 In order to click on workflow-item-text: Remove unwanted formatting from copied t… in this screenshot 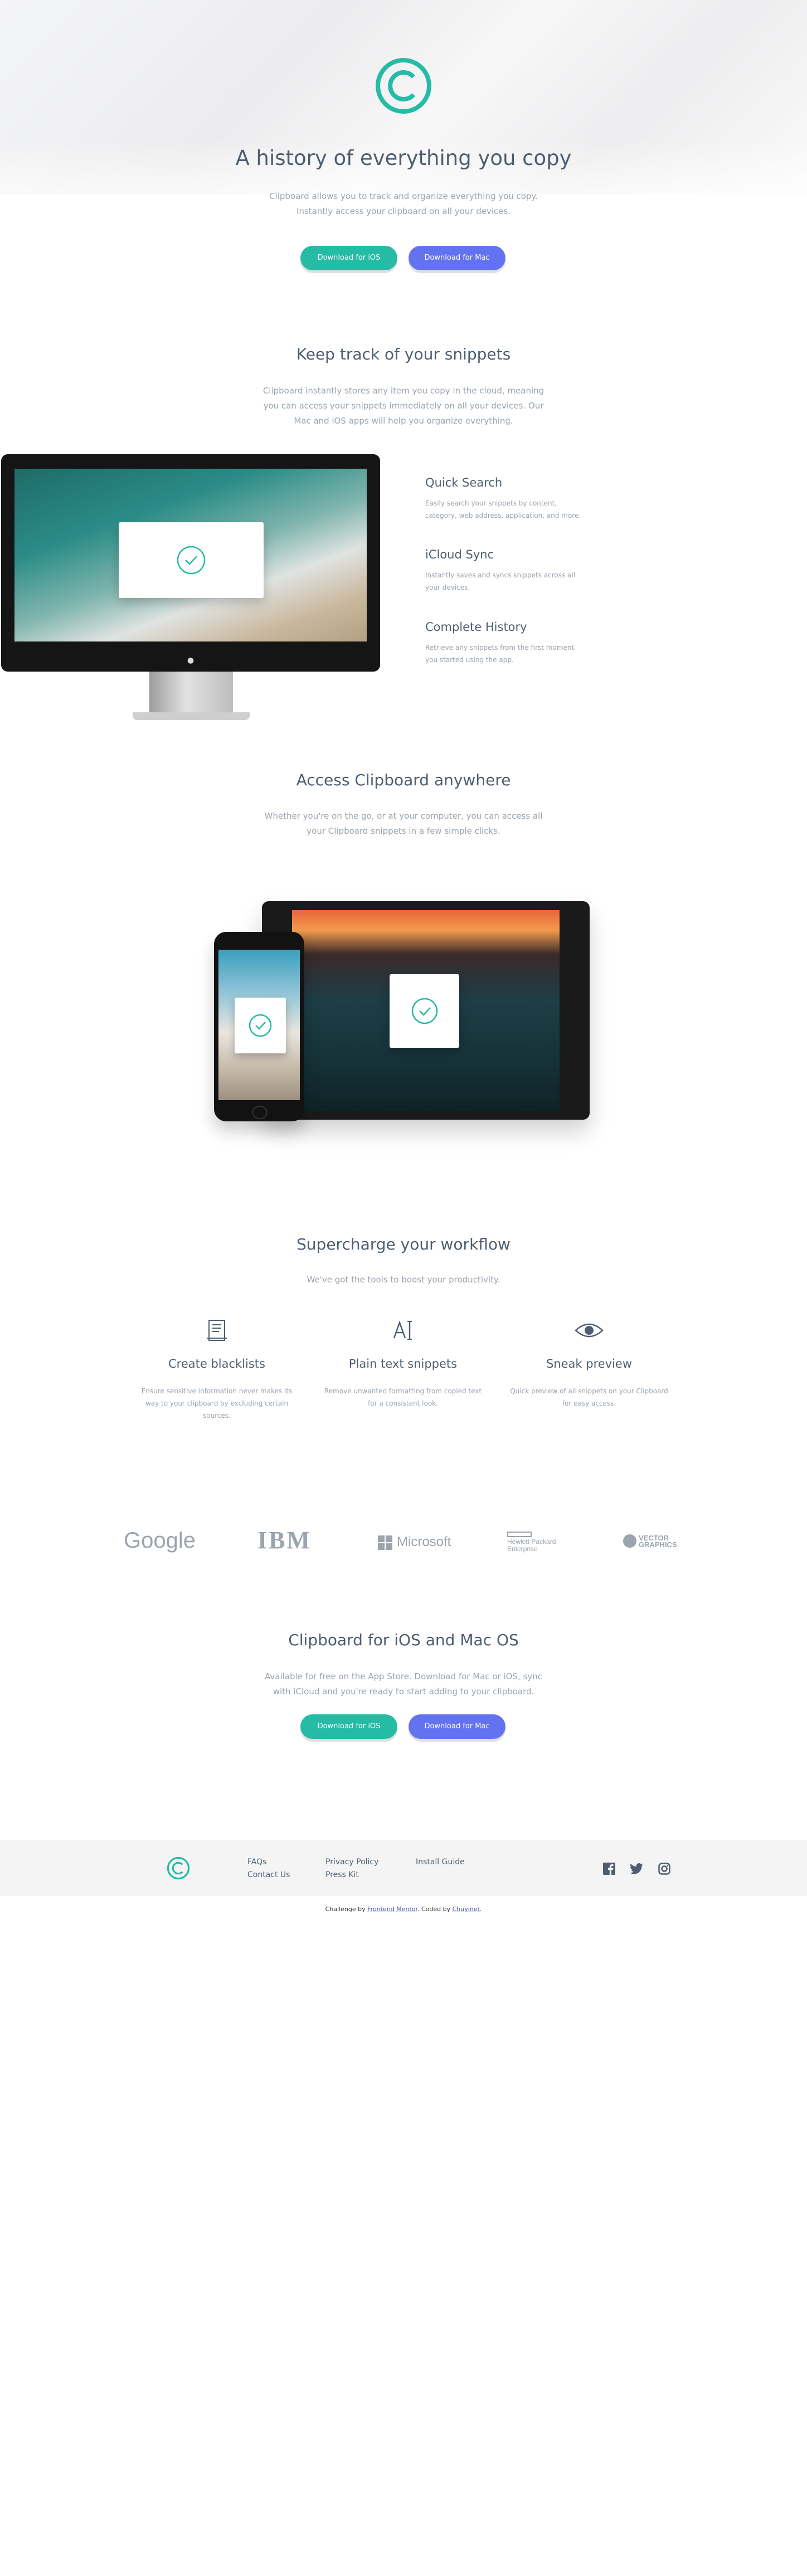, I will do `click(403, 1397)`.